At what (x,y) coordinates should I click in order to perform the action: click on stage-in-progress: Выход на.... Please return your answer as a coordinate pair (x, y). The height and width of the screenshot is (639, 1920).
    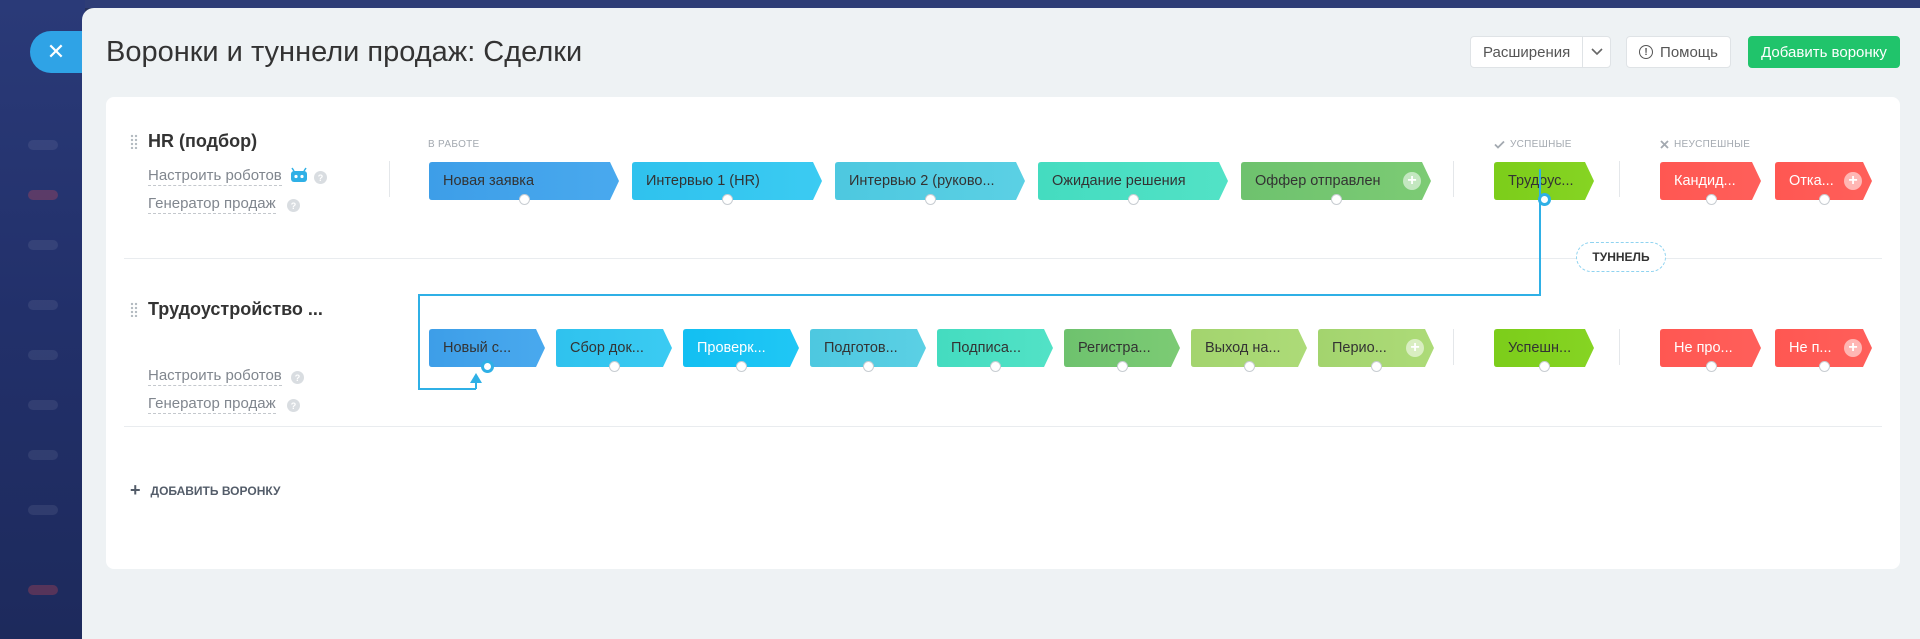
    Looking at the image, I should click on (1249, 350).